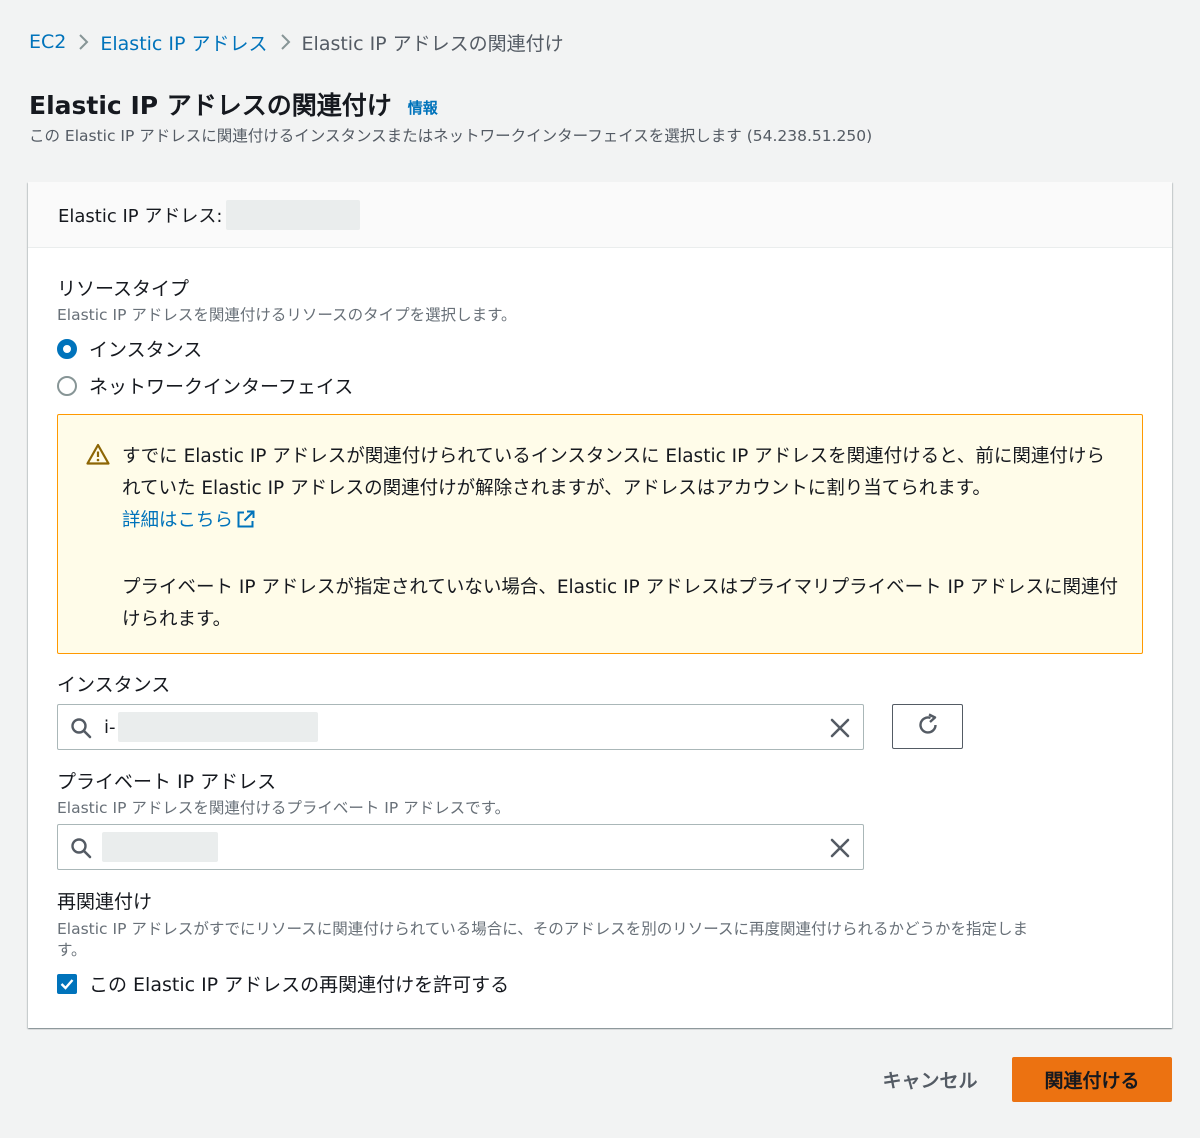 The image size is (1200, 1138). Describe the element at coordinates (600, 215) in the screenshot. I see `container-header: Elastic IP アドレス:` at that location.